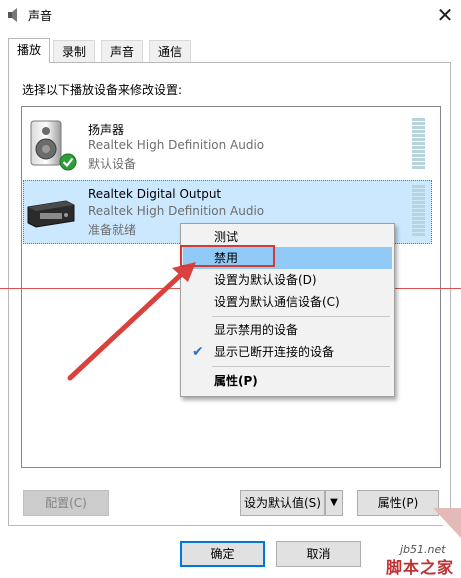 The width and height of the screenshot is (461, 578). What do you see at coordinates (222, 554) in the screenshot?
I see `ok-button: 确定` at bounding box center [222, 554].